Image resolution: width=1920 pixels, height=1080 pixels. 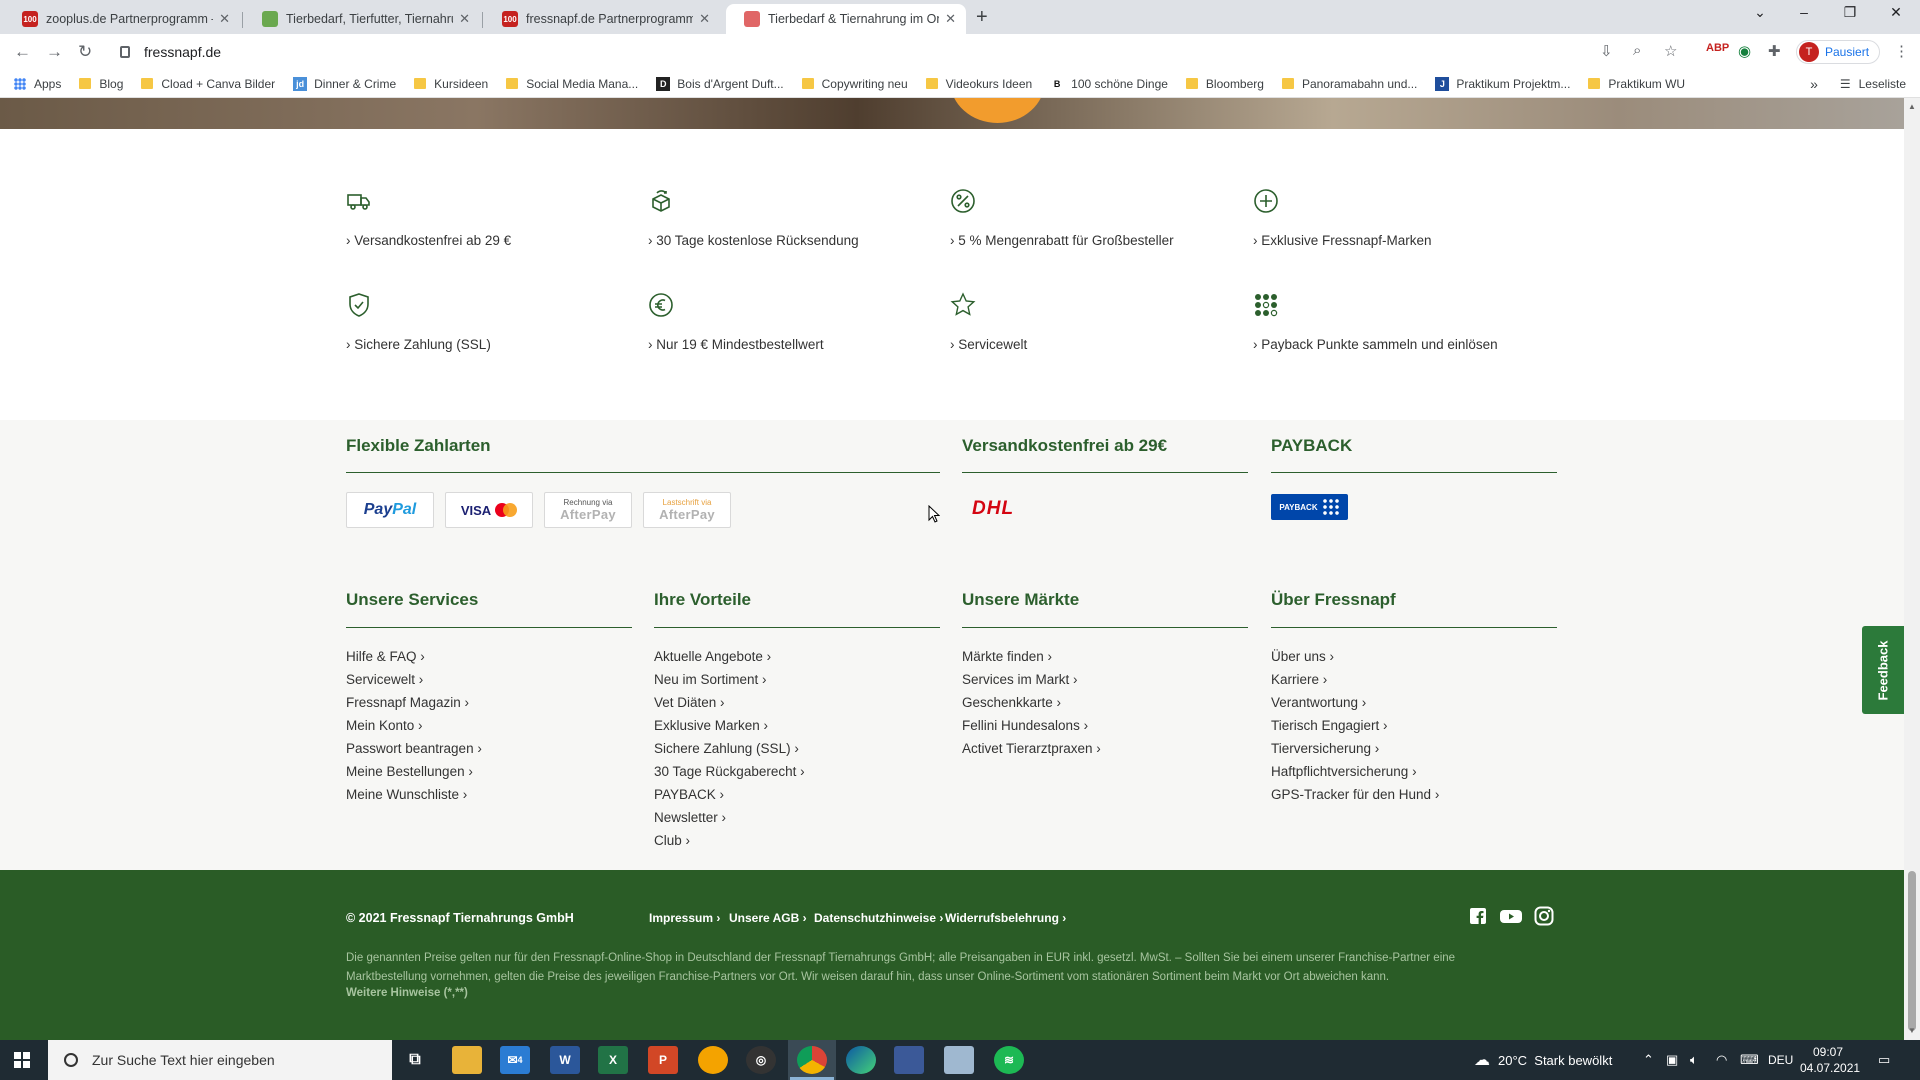 I want to click on bookmark-apps: Apps, so click(x=37, y=84).